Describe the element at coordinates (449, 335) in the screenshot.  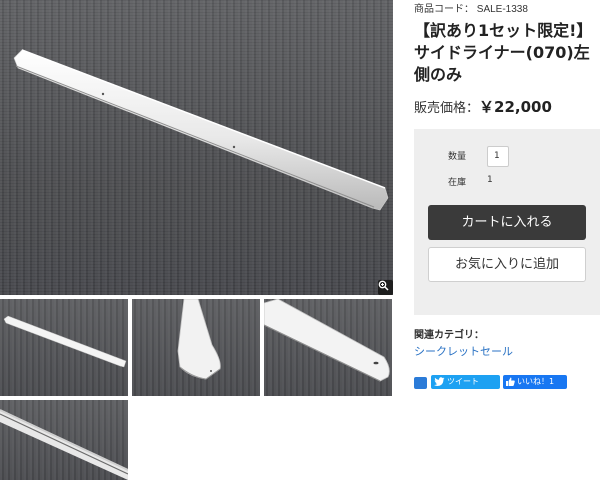
I see `related-category-heading: 関連カテゴリ：` at that location.